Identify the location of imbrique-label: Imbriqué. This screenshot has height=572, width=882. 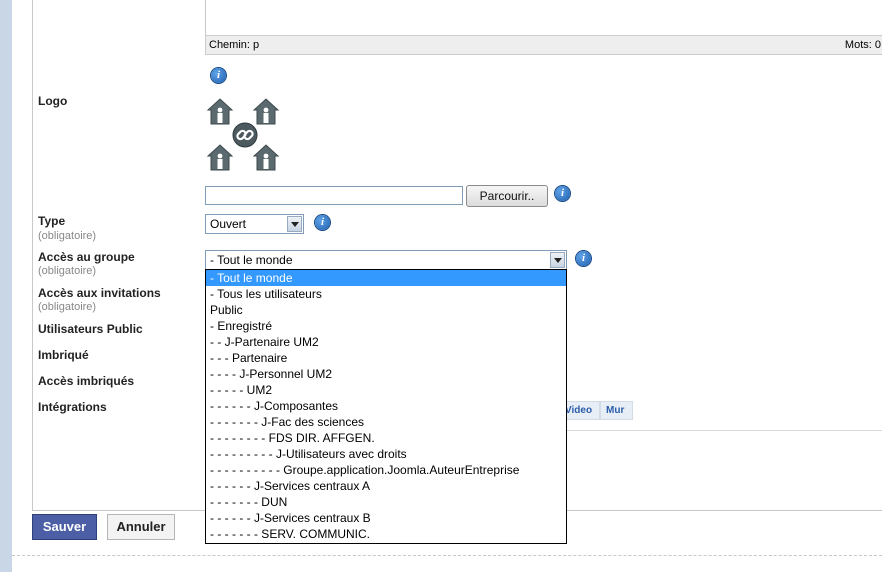
(63, 355).